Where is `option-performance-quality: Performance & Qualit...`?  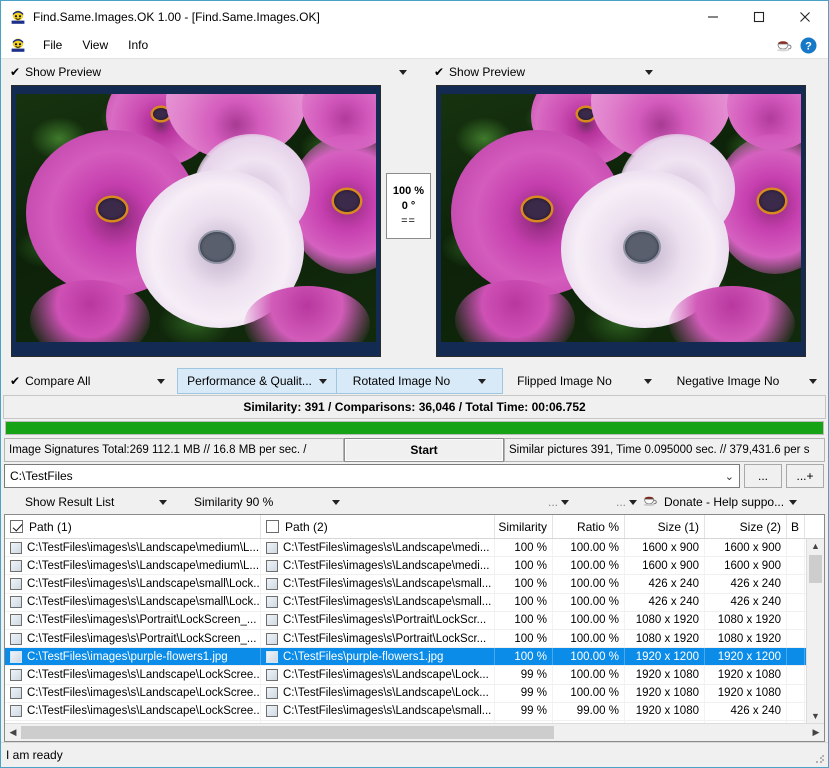 option-performance-quality: Performance & Qualit... is located at coordinates (257, 381).